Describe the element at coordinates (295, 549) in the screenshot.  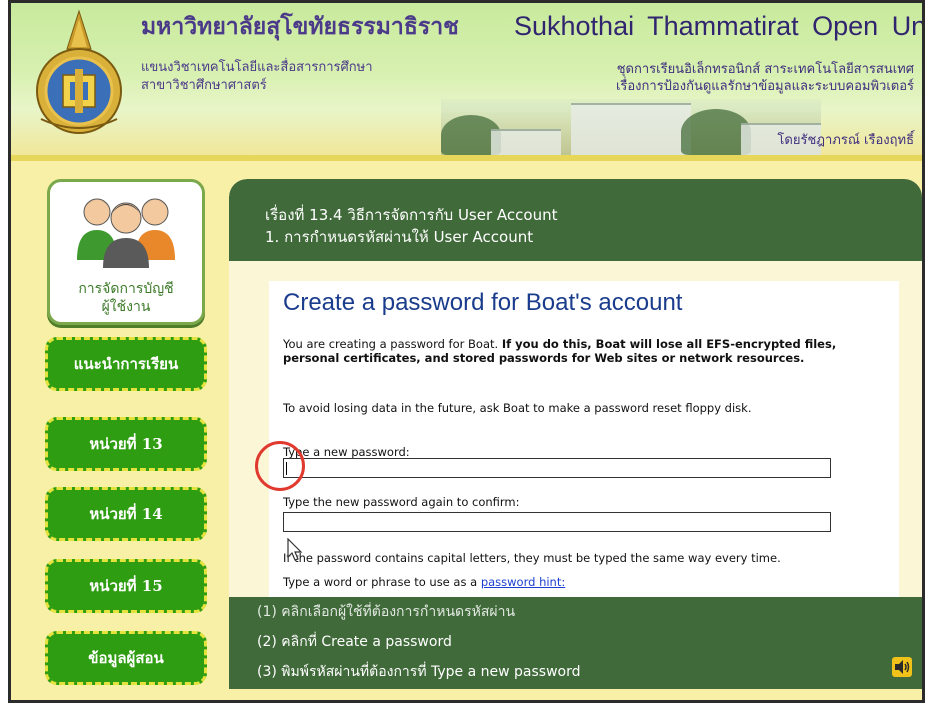
I see `mouse-cursor-icon` at that location.